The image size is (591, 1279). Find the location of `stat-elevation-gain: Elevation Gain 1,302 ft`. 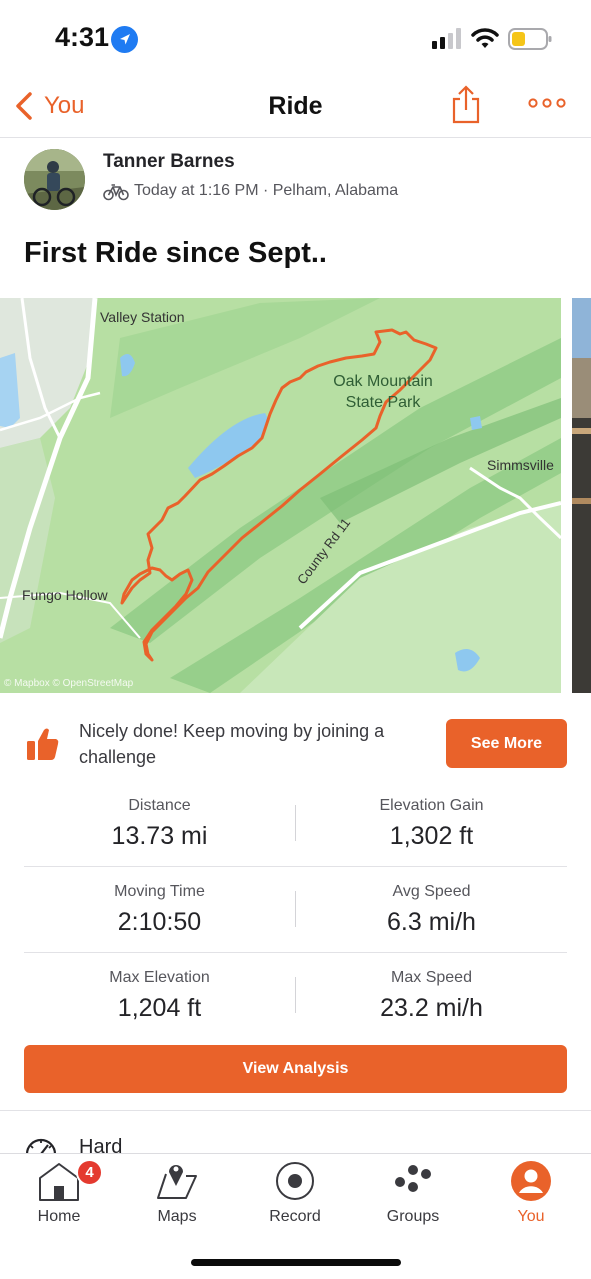

stat-elevation-gain: Elevation Gain 1,302 ft is located at coordinates (431, 824).